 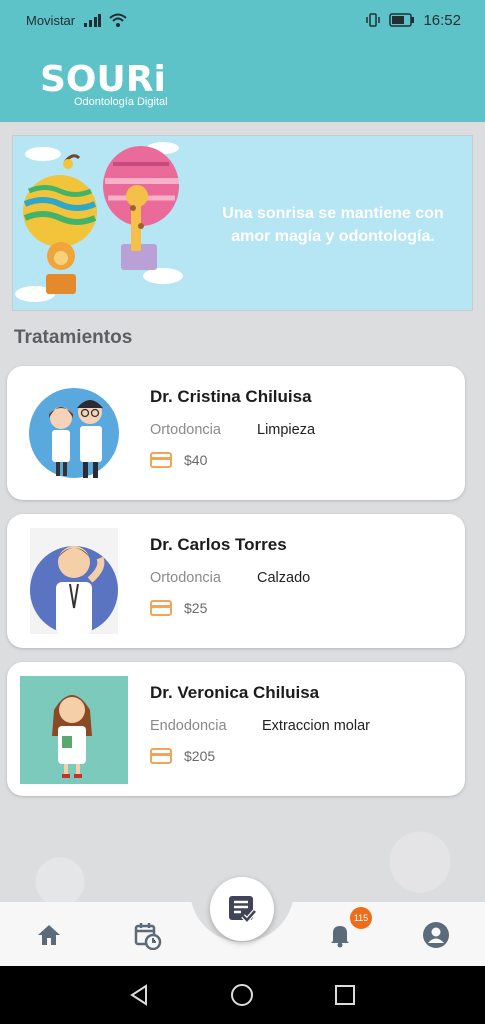 What do you see at coordinates (218, 544) in the screenshot?
I see `doctor-name: Dr. Carlos Torres` at bounding box center [218, 544].